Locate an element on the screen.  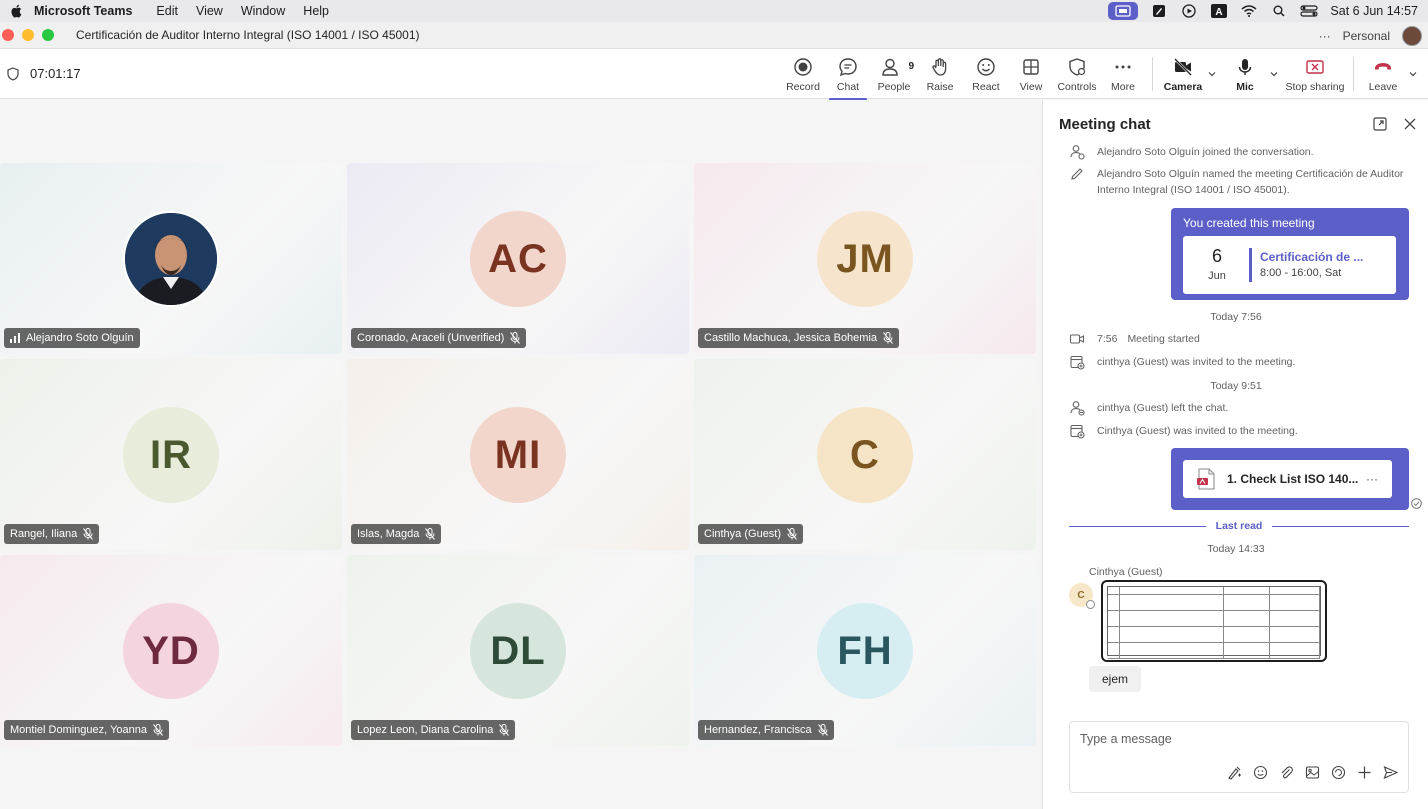
profile-label: Personal is located at coordinates (1366, 36).